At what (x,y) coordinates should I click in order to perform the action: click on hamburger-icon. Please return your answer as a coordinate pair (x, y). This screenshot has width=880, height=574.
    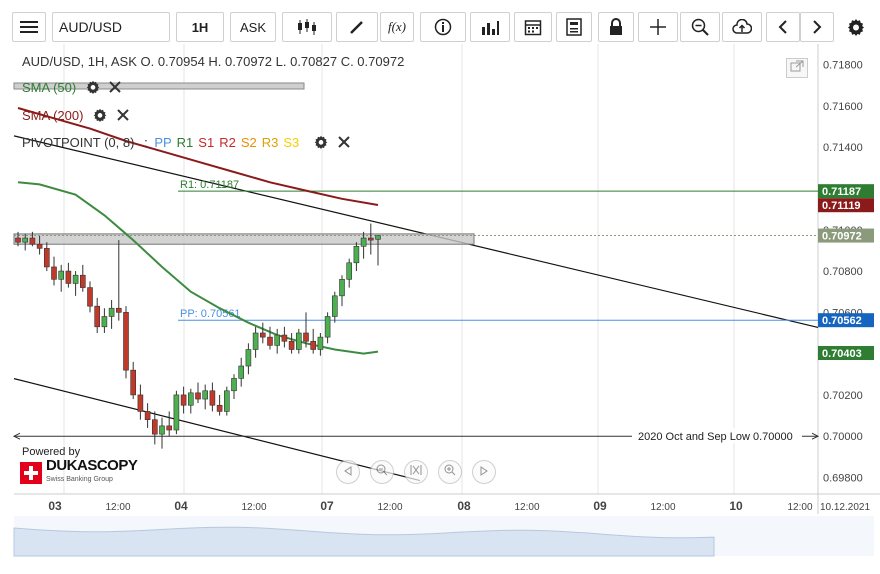
    Looking at the image, I should click on (29, 27).